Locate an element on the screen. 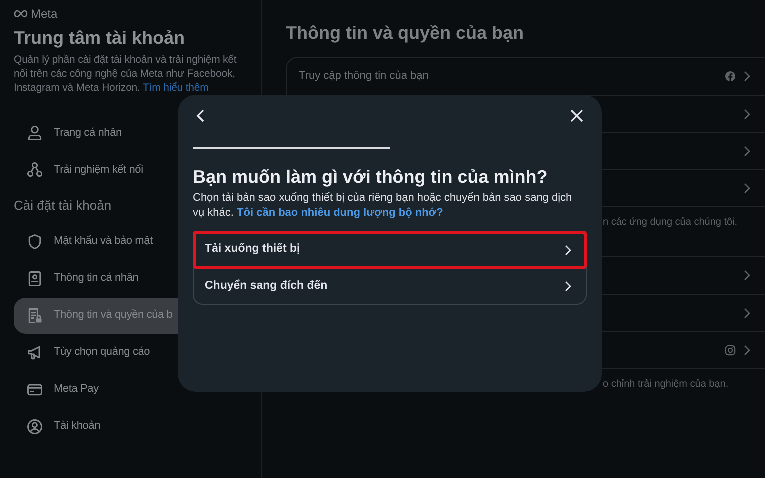 Image resolution: width=765 pixels, height=478 pixels. brand-name: Meta is located at coordinates (44, 14).